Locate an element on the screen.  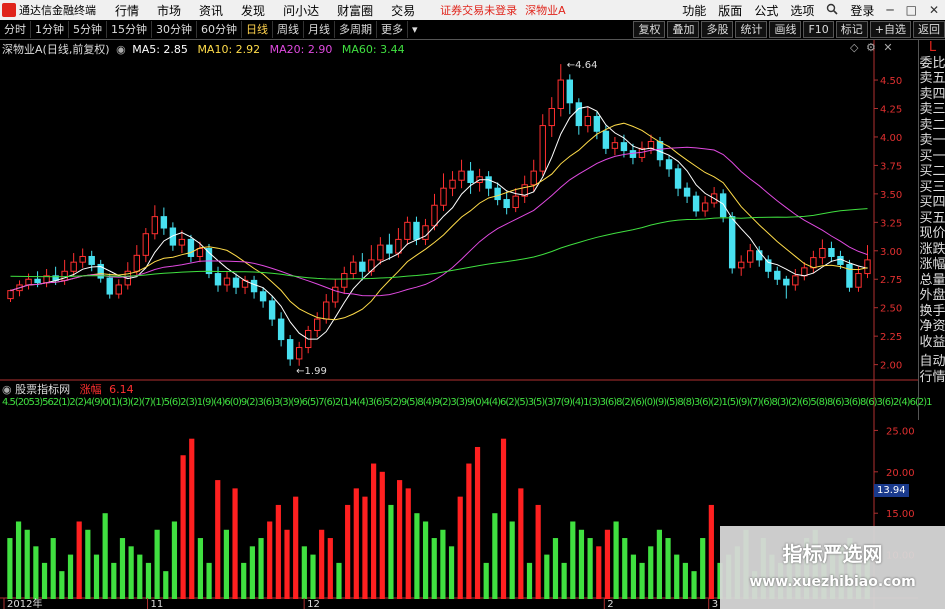
panel-item-sell1: 卖一 is located at coordinates (932, 140).